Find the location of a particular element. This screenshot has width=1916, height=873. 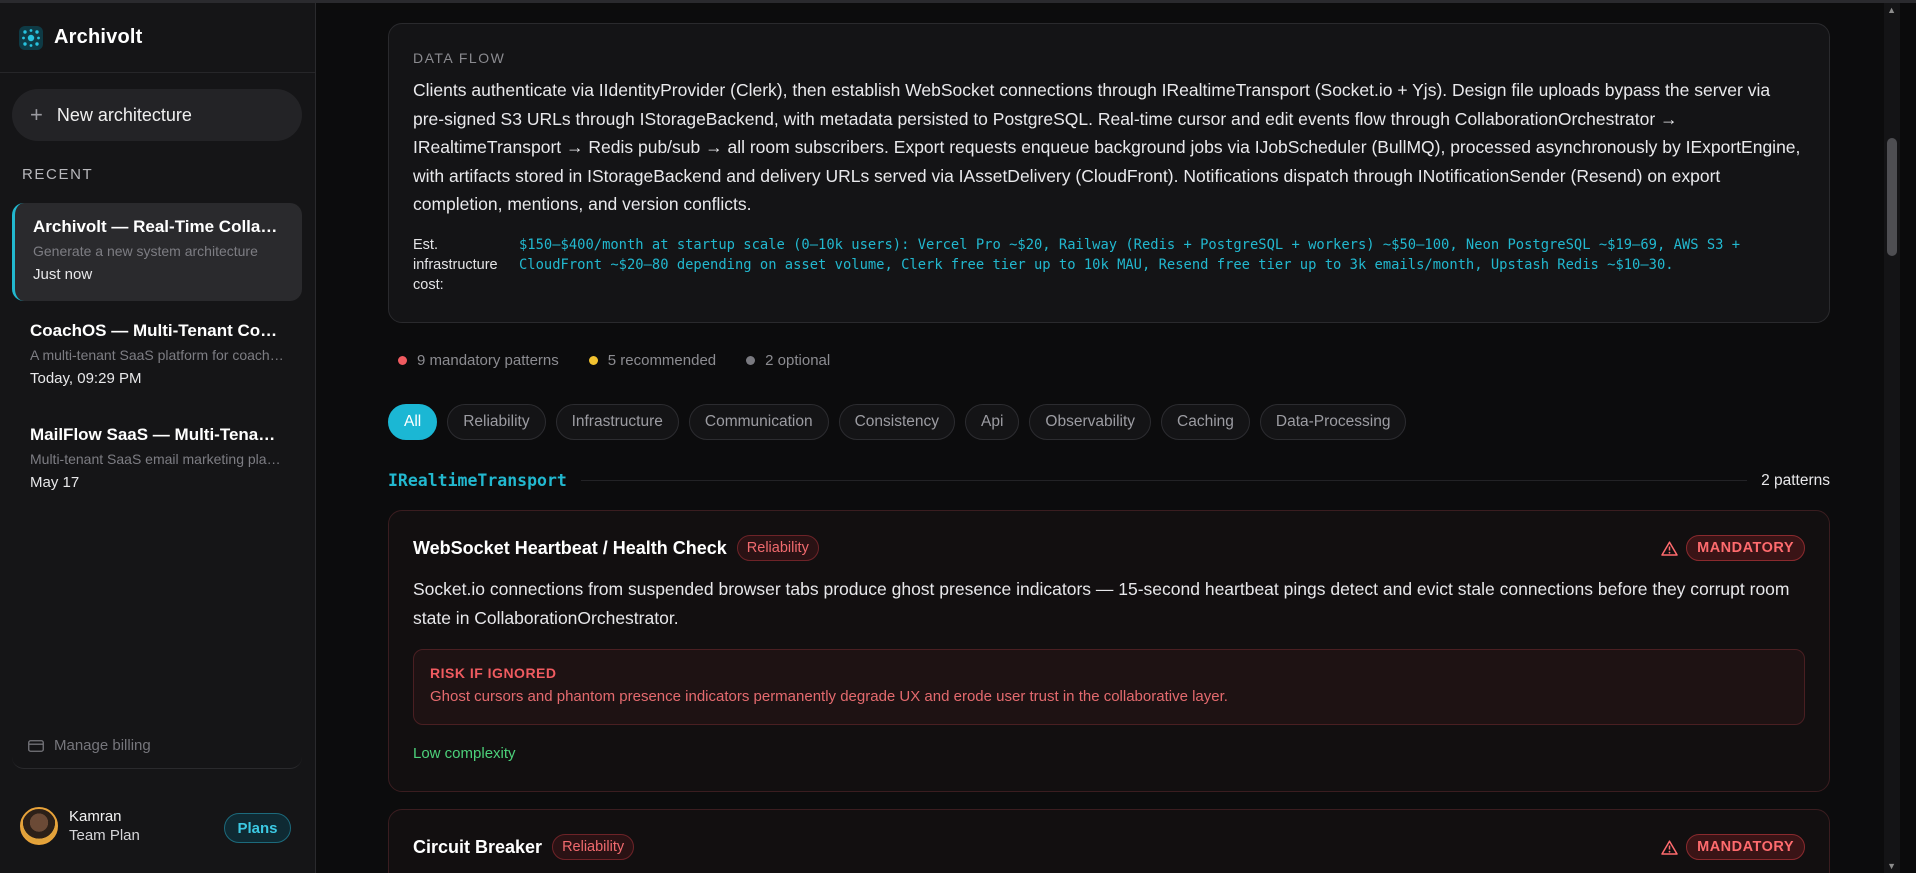

user-name: Kamran is located at coordinates (95, 816).